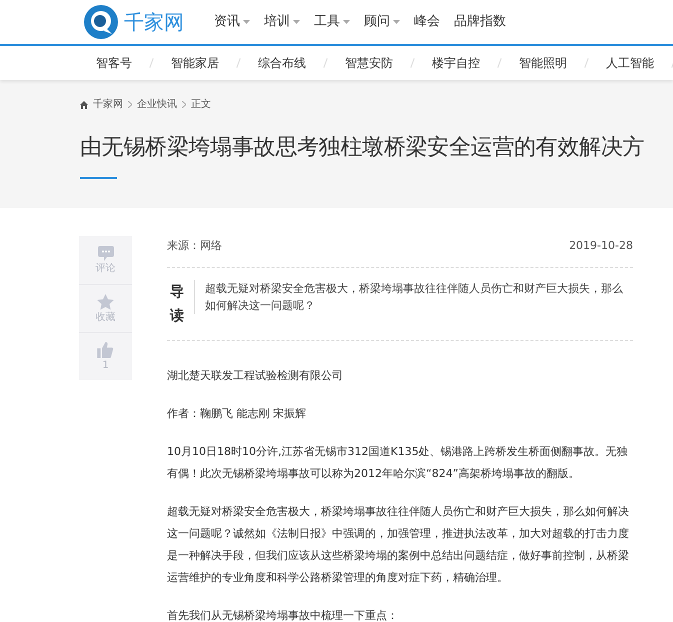 Image resolution: width=673 pixels, height=622 pixels. What do you see at coordinates (601, 246) in the screenshot?
I see `article-date: 2019-10-28` at bounding box center [601, 246].